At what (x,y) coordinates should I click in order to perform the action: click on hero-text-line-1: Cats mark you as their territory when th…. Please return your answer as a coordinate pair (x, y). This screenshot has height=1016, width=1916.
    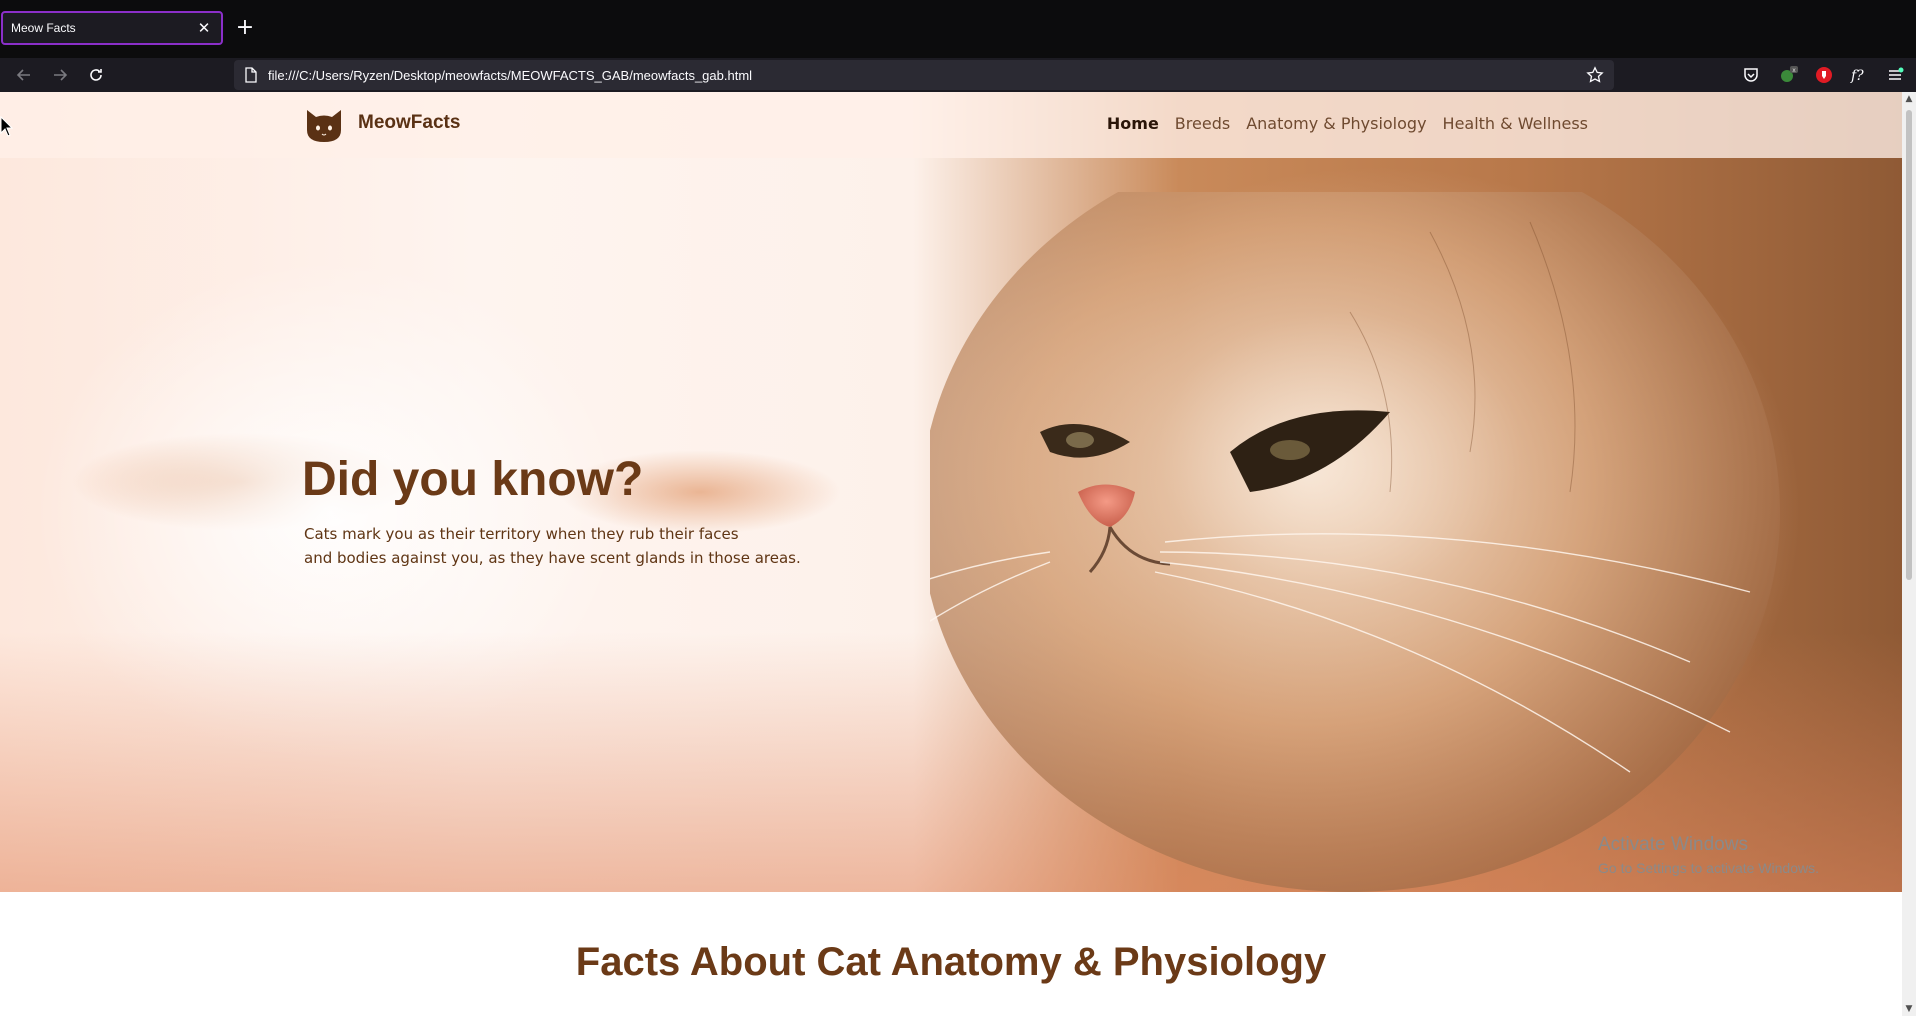
    Looking at the image, I should click on (521, 534).